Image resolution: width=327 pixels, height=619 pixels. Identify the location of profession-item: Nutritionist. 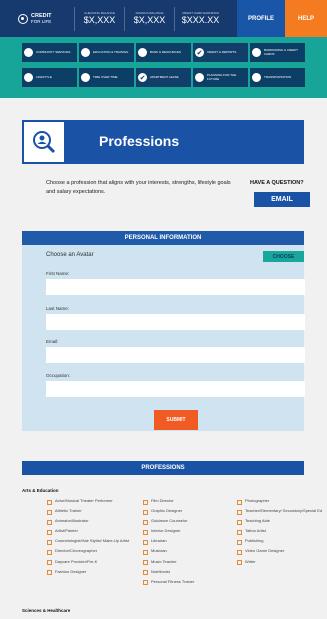
(168, 572).